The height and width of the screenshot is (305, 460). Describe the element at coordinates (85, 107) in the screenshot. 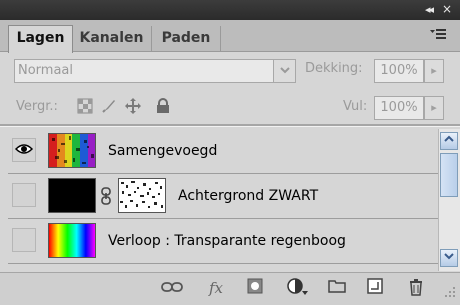

I see `lock-transparent-pixels-icon` at that location.